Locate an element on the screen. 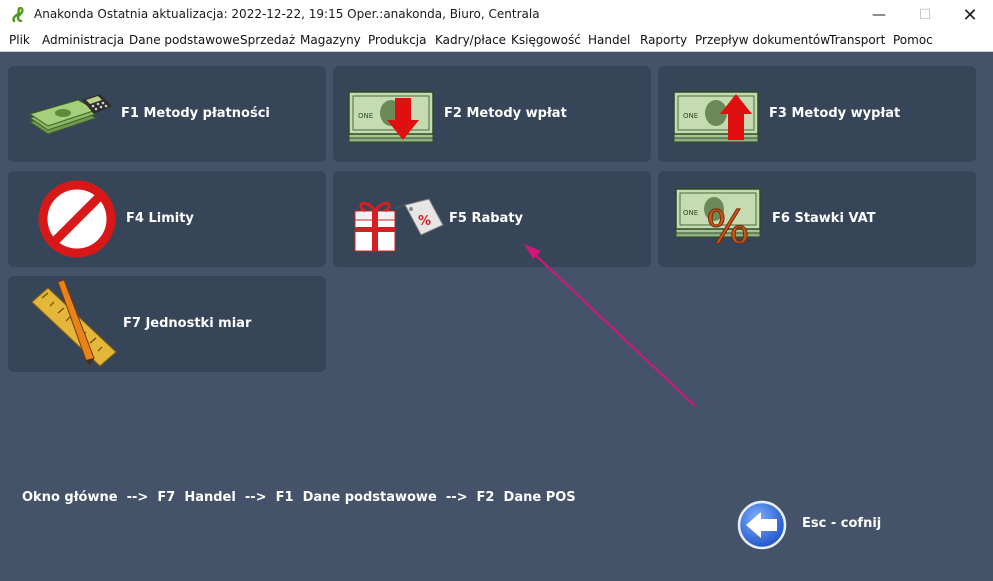 The width and height of the screenshot is (993, 581). menu-item-transport: Transport is located at coordinates (857, 40).